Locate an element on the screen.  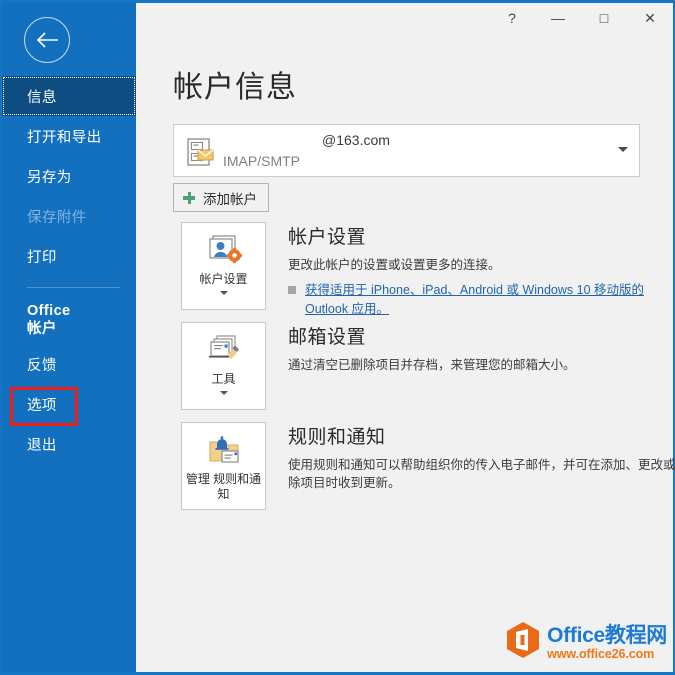
maximize-button: □ is located at coordinates (604, 18).